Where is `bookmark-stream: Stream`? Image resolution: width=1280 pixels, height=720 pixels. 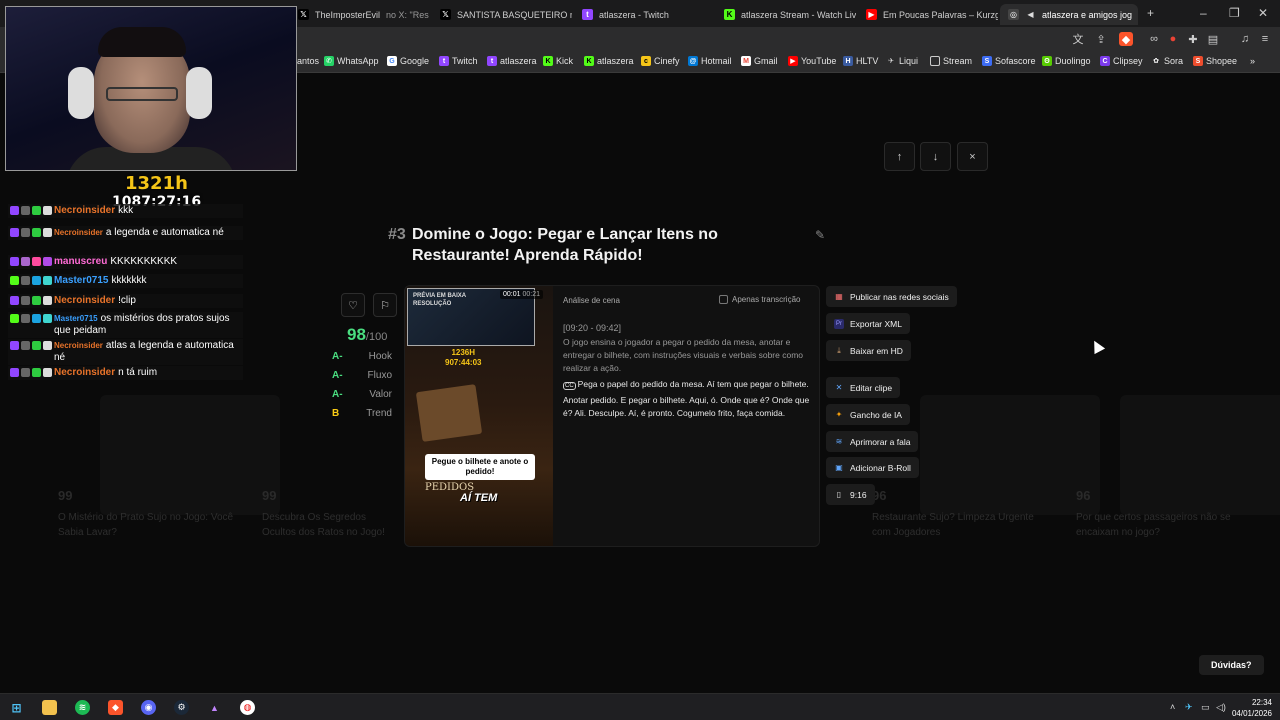 bookmark-stream: Stream is located at coordinates (951, 61).